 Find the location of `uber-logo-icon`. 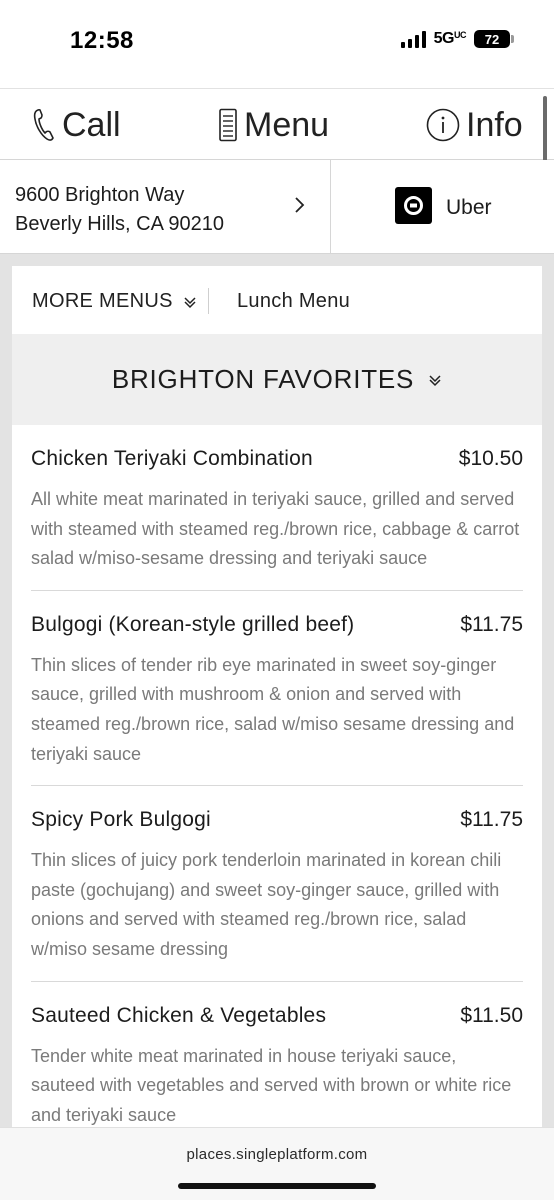

uber-logo-icon is located at coordinates (413, 205).